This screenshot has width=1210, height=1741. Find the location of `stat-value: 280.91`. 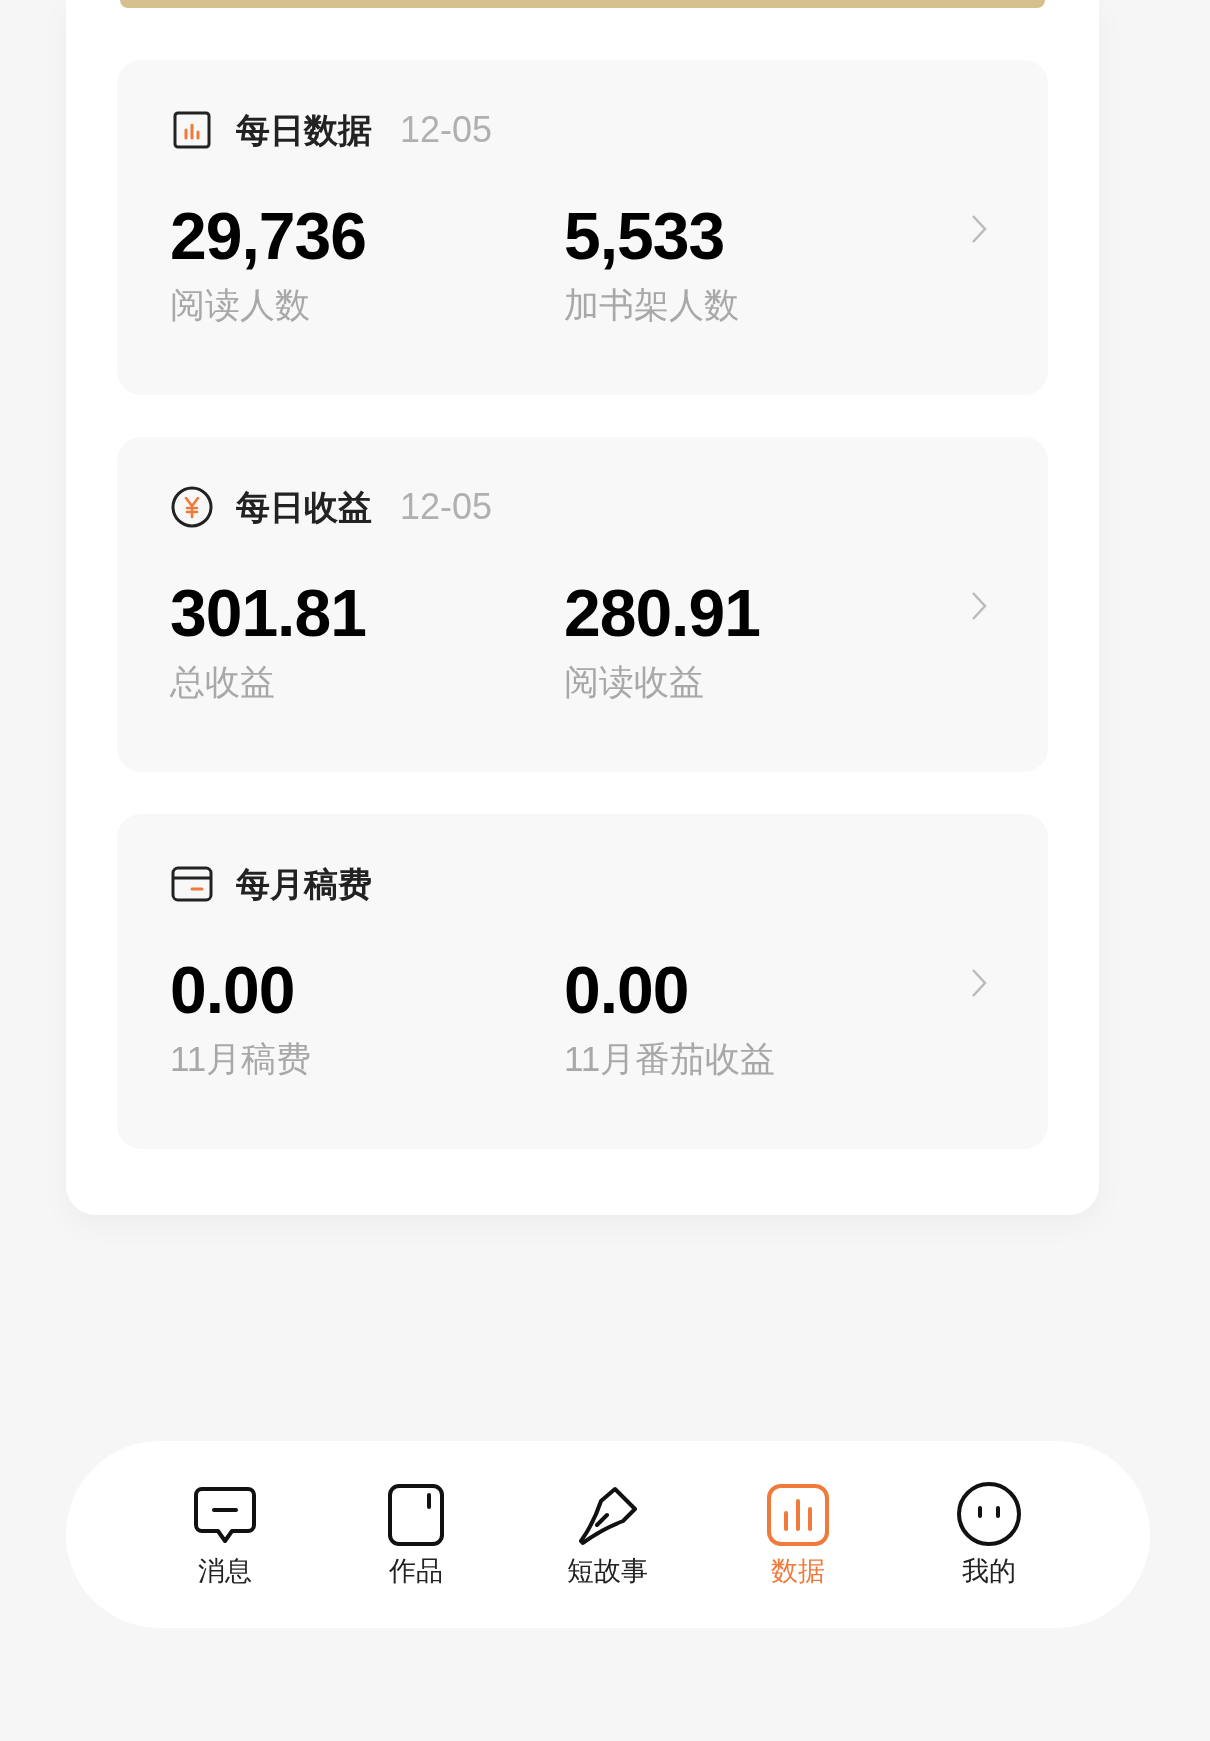

stat-value: 280.91 is located at coordinates (662, 613).